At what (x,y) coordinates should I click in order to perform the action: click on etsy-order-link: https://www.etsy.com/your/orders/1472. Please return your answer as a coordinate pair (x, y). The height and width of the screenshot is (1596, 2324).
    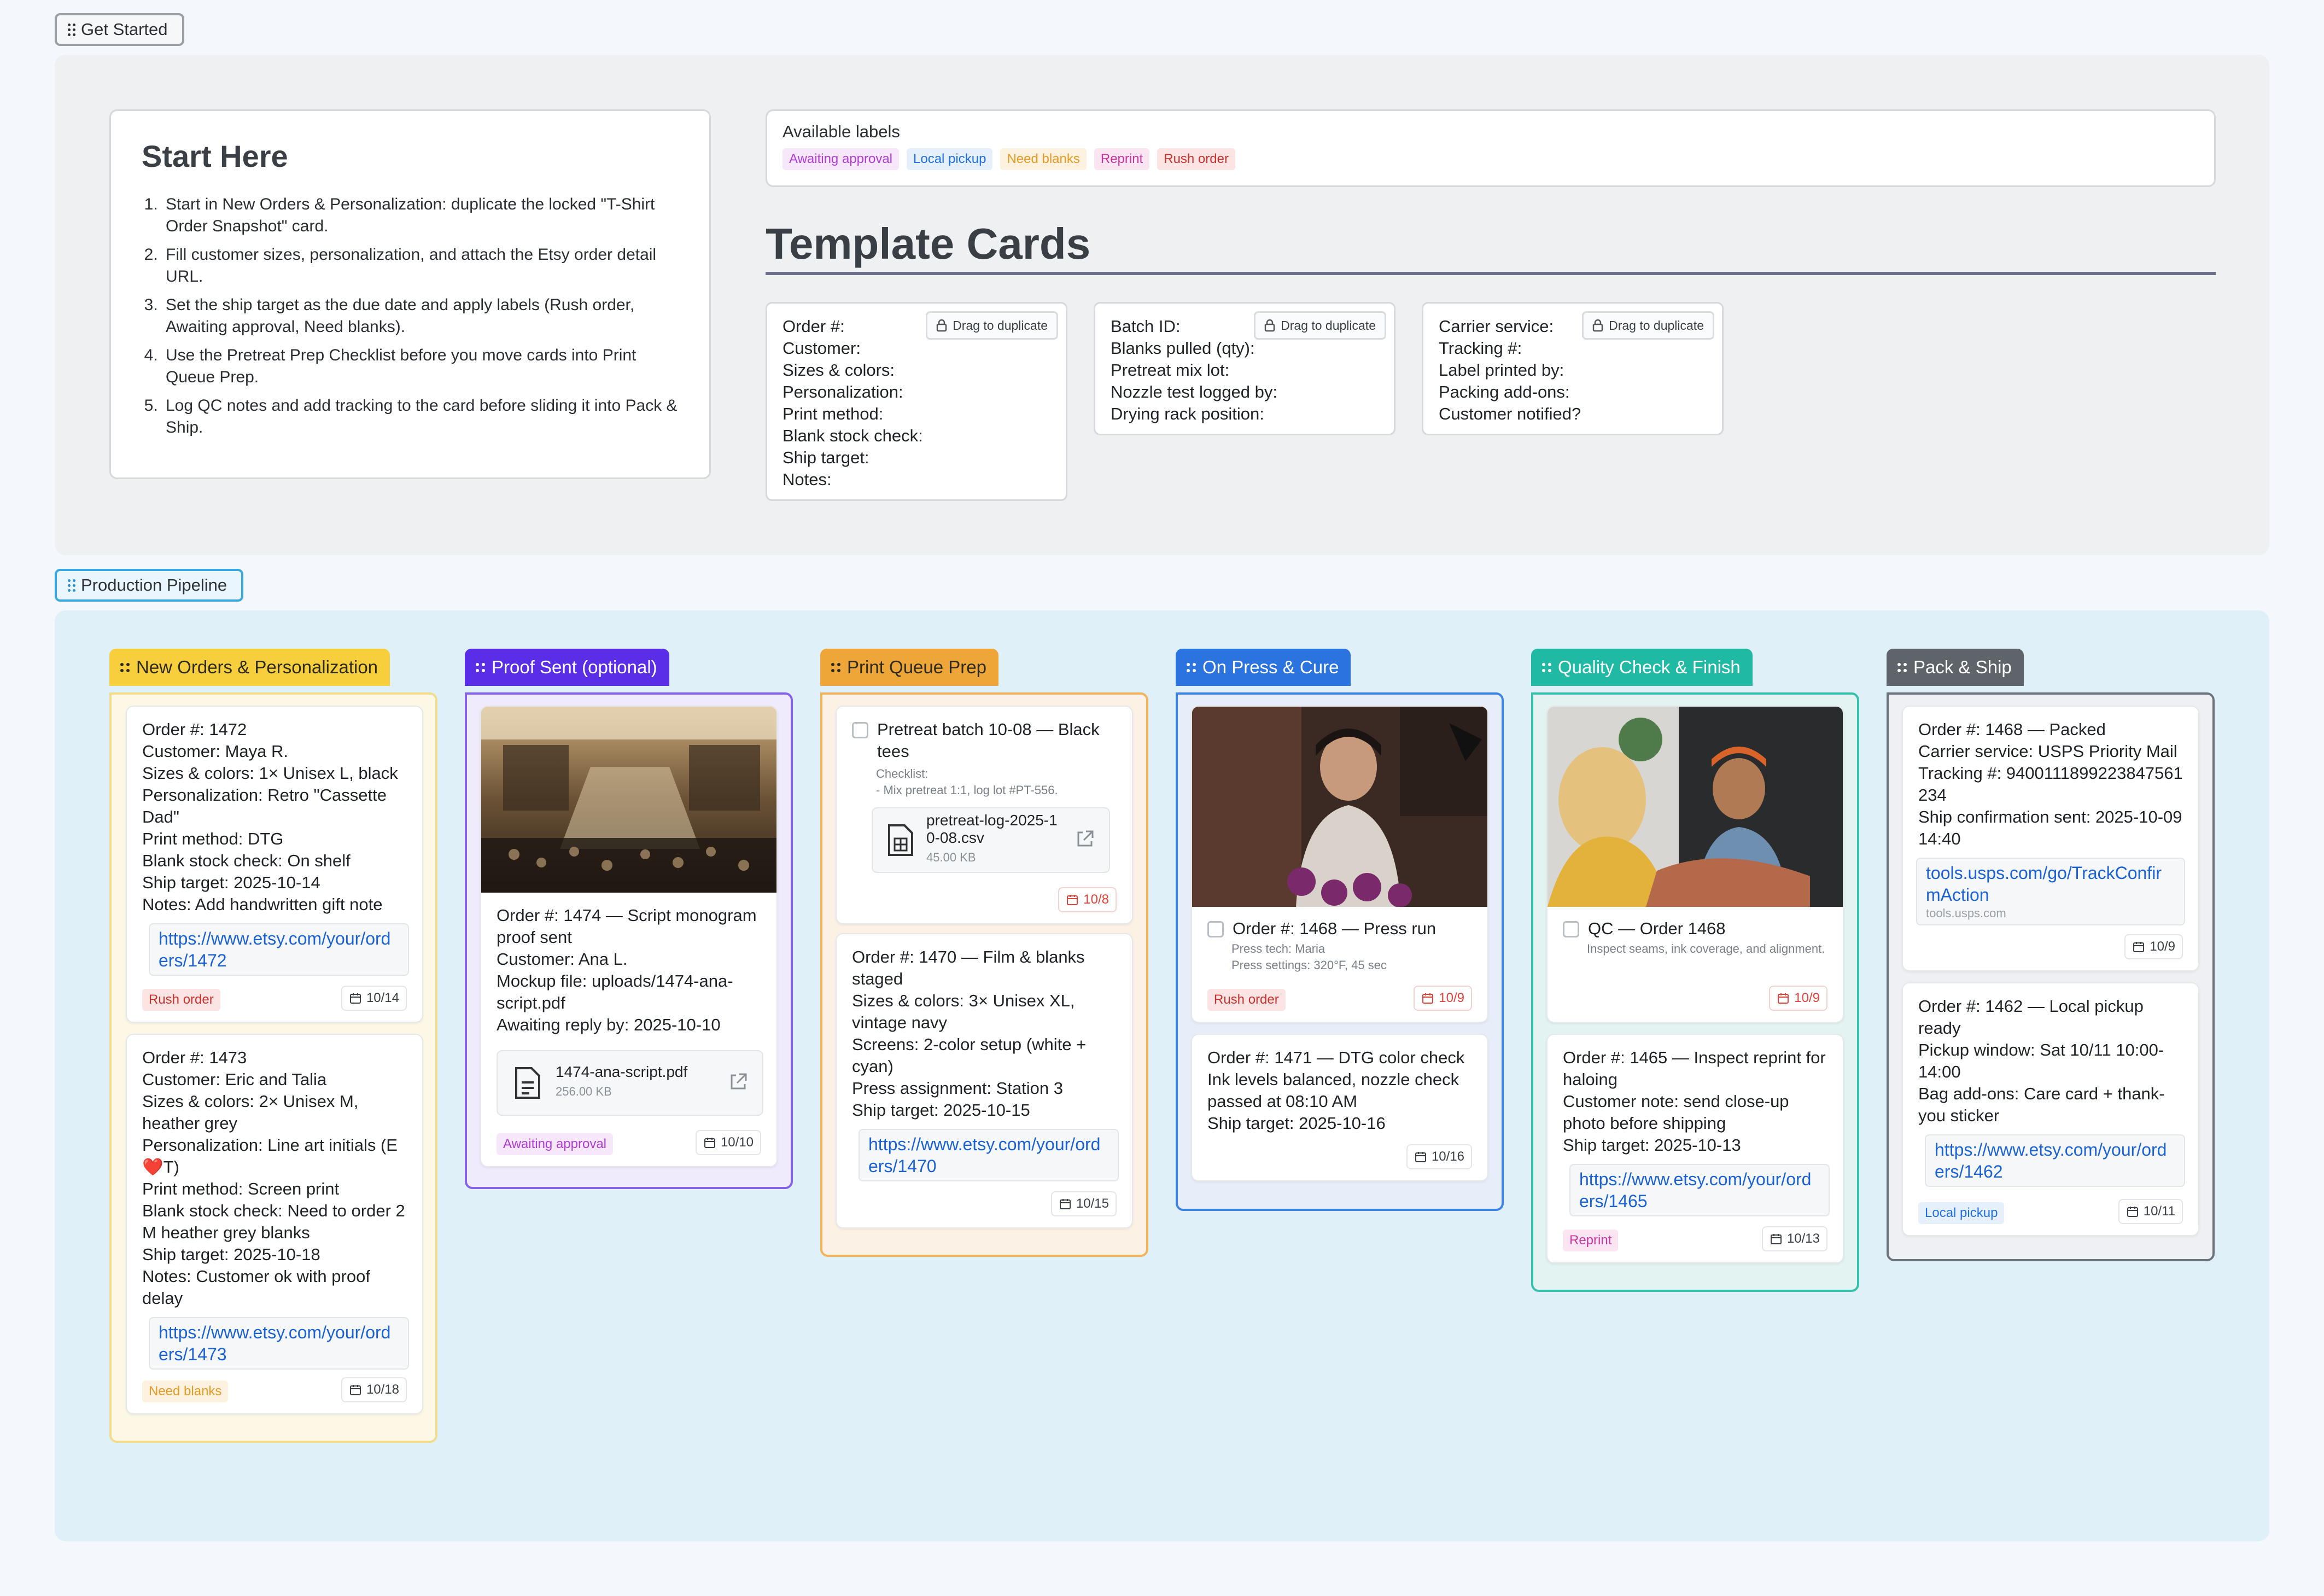
    Looking at the image, I should click on (279, 950).